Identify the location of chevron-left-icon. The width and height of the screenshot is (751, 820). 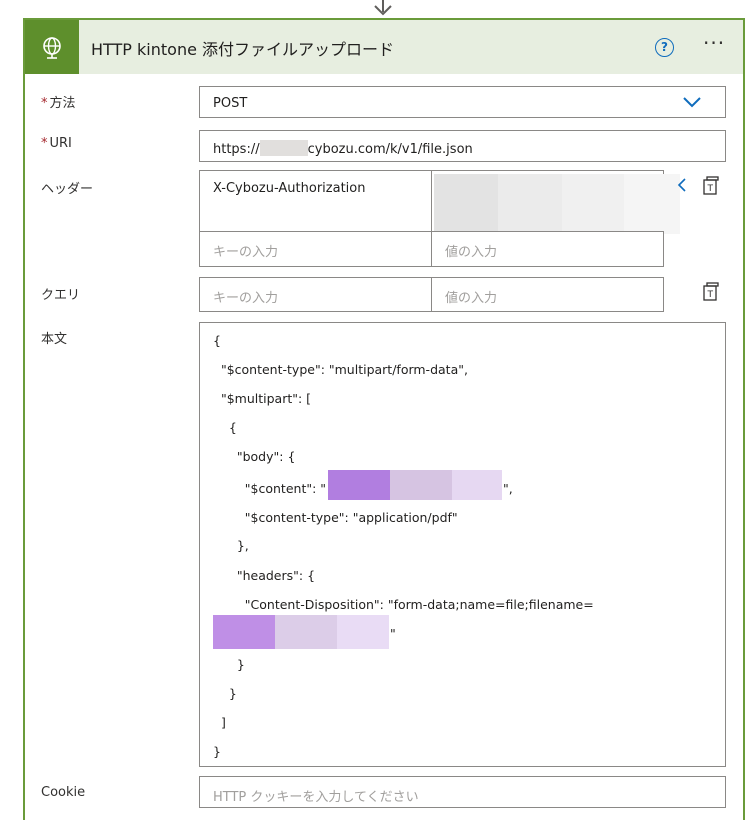
(682, 185).